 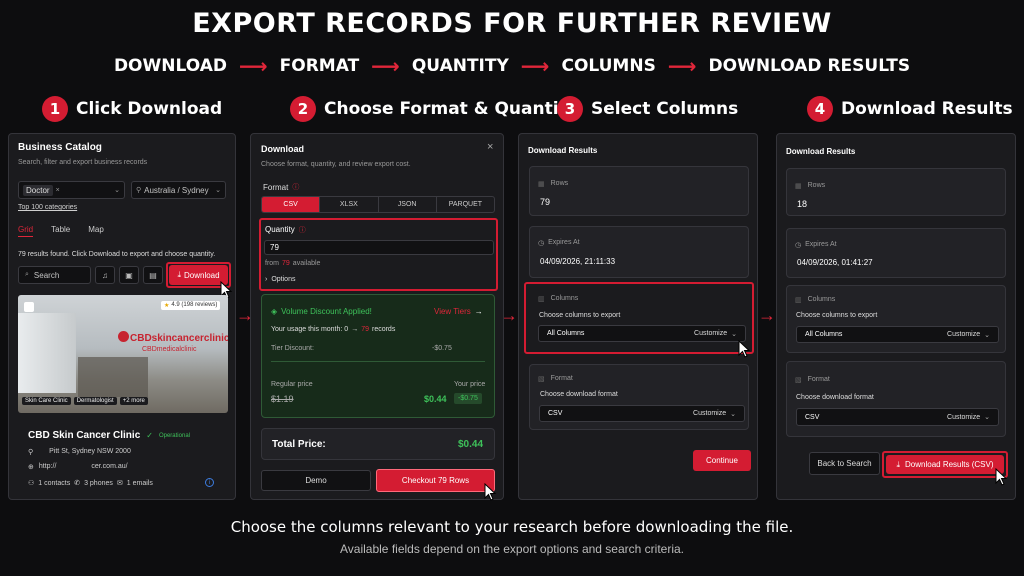 What do you see at coordinates (291, 204) in the screenshot?
I see `format-csv: CSV` at bounding box center [291, 204].